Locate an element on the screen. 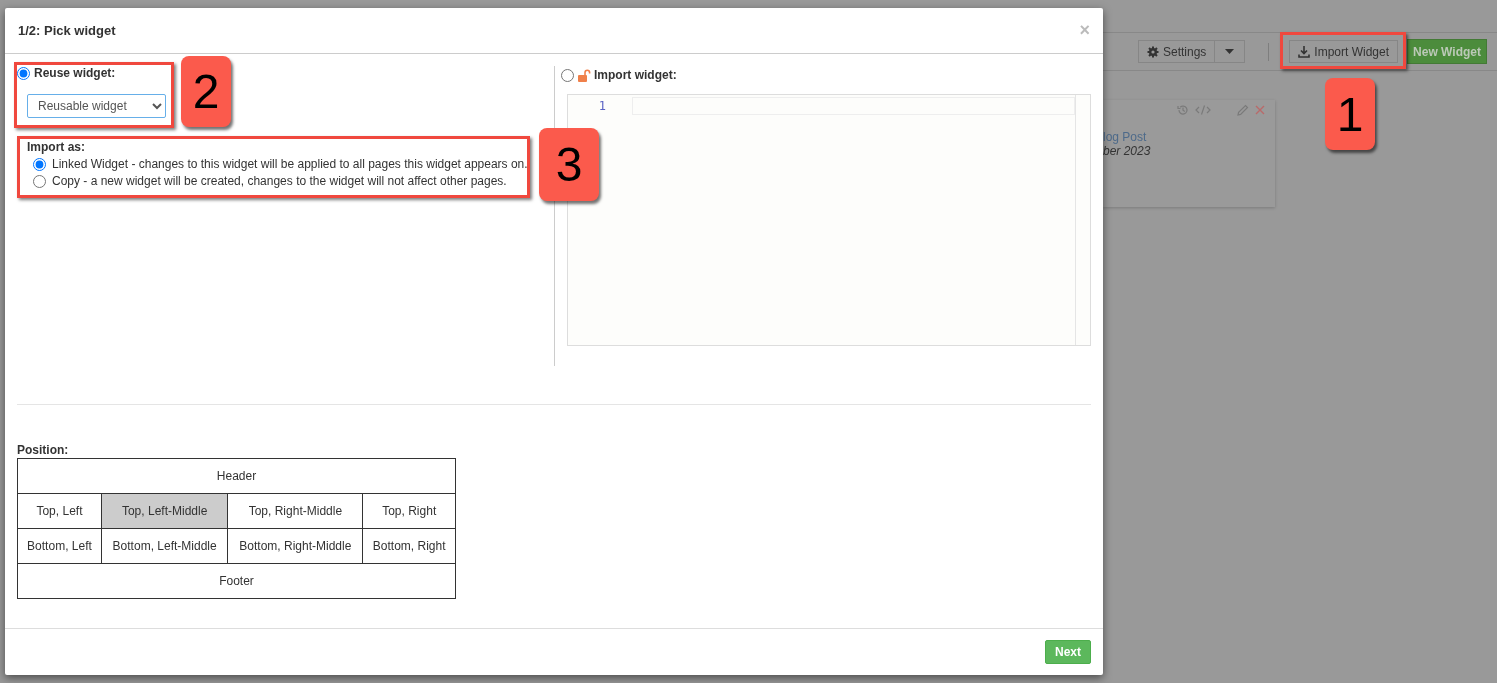  settings-button: Settings is located at coordinates (1177, 51).